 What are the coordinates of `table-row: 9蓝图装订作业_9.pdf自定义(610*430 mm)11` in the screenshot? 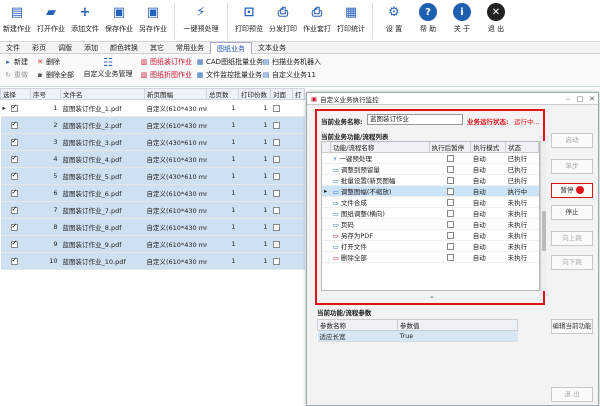 It's located at (152, 244).